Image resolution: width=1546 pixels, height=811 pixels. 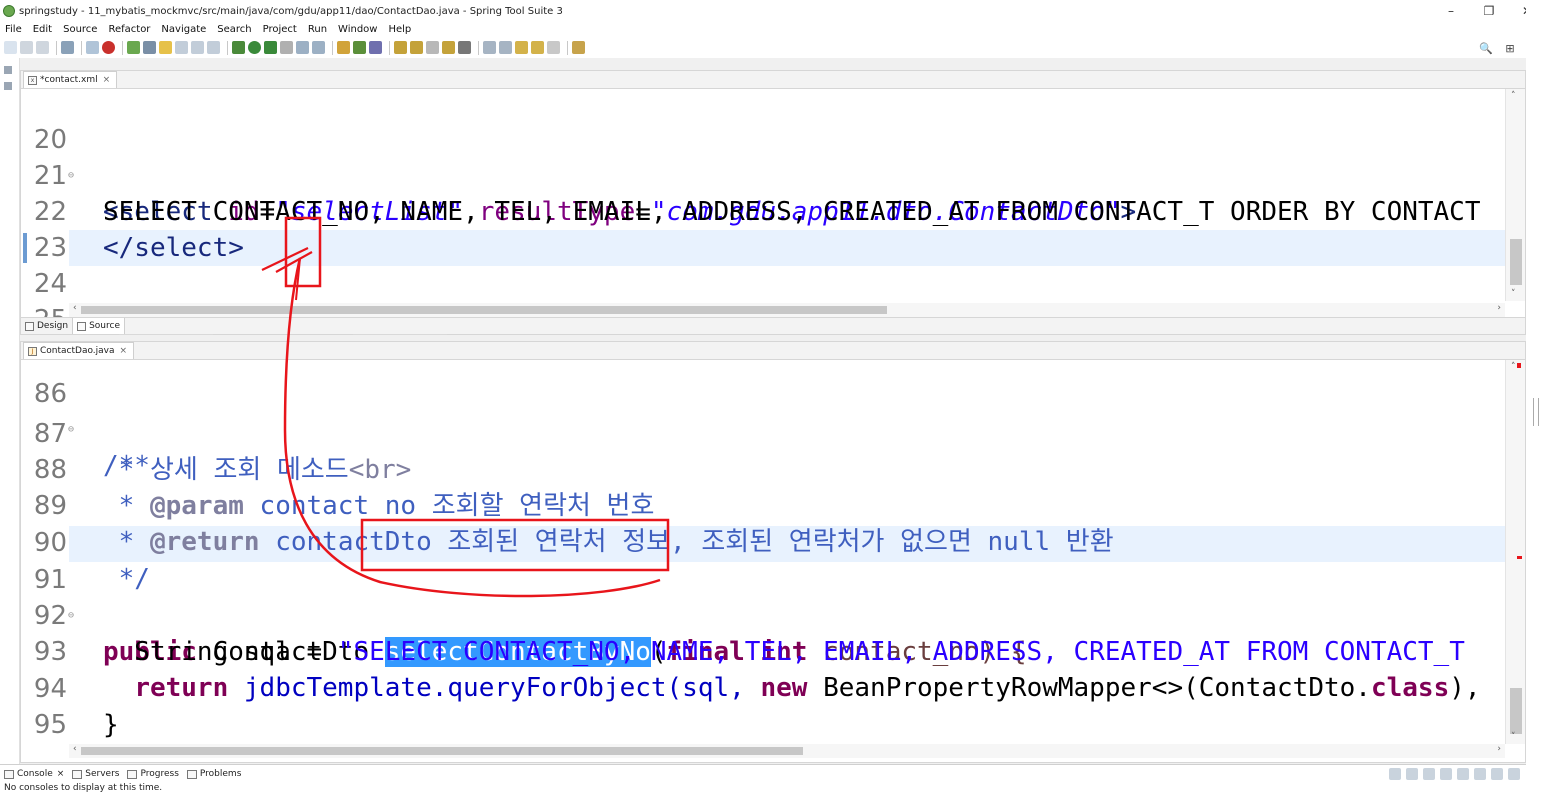 What do you see at coordinates (1536, 412) in the screenshot?
I see `resize-grip` at bounding box center [1536, 412].